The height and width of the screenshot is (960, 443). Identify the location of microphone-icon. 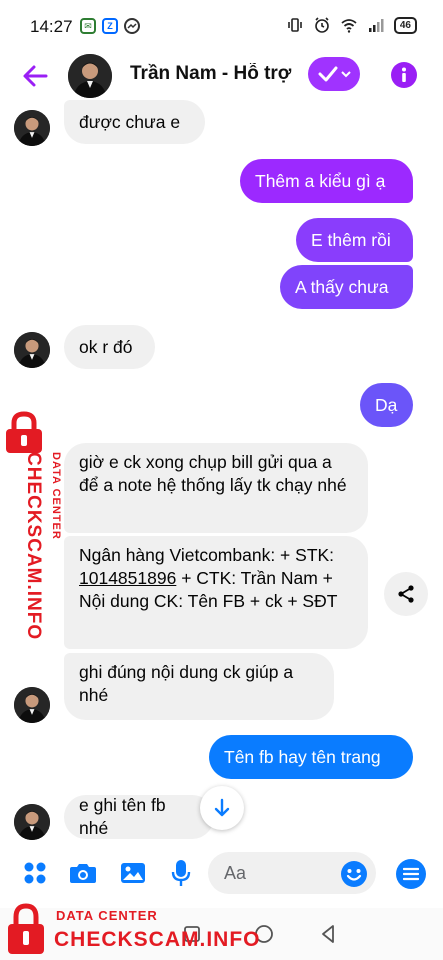
(181, 873).